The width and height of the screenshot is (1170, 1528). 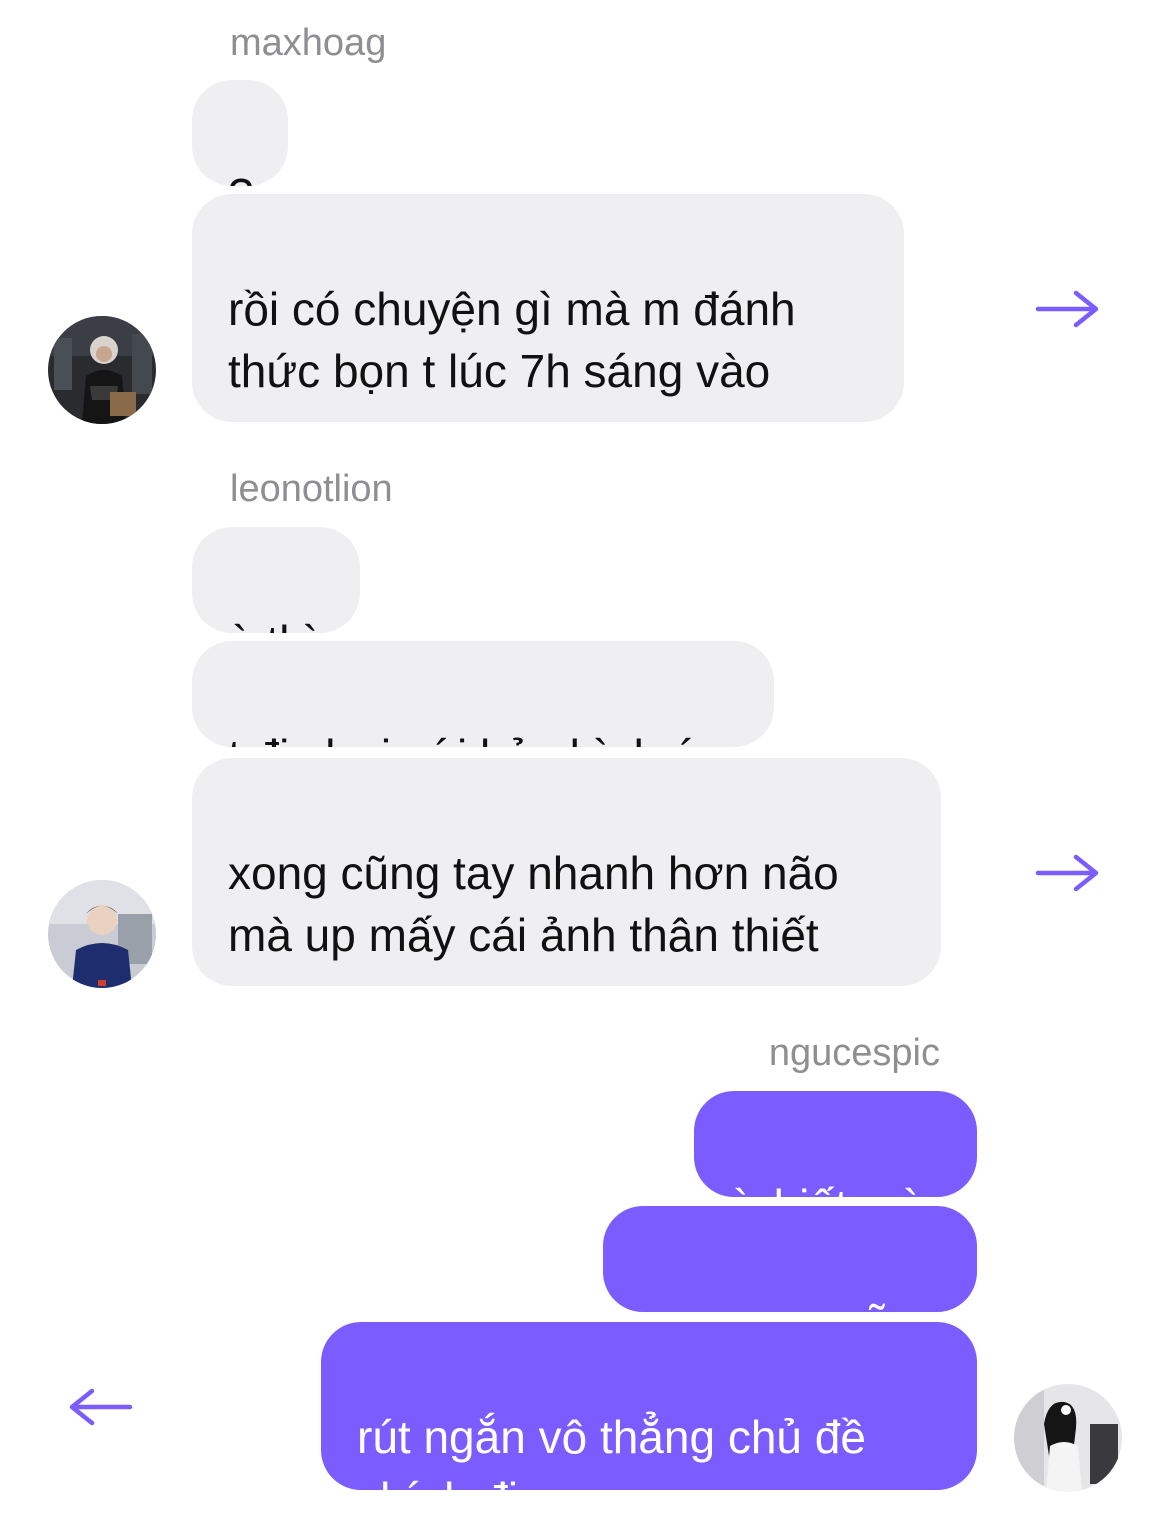 I want to click on message-text: t đi chơi với bảo bình á, so click(x=462, y=738).